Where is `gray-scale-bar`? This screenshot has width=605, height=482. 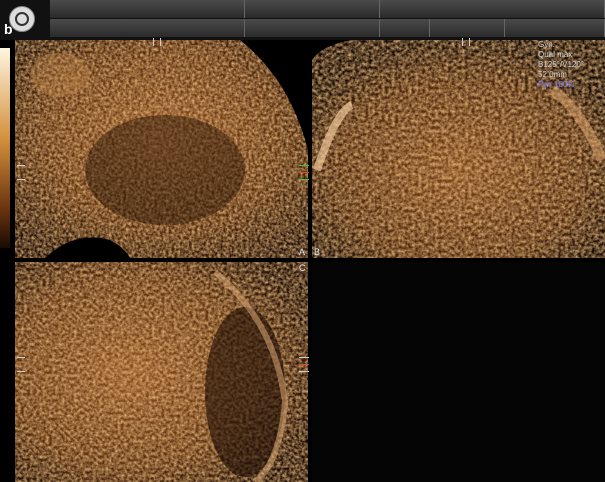
gray-scale-bar is located at coordinates (5, 148).